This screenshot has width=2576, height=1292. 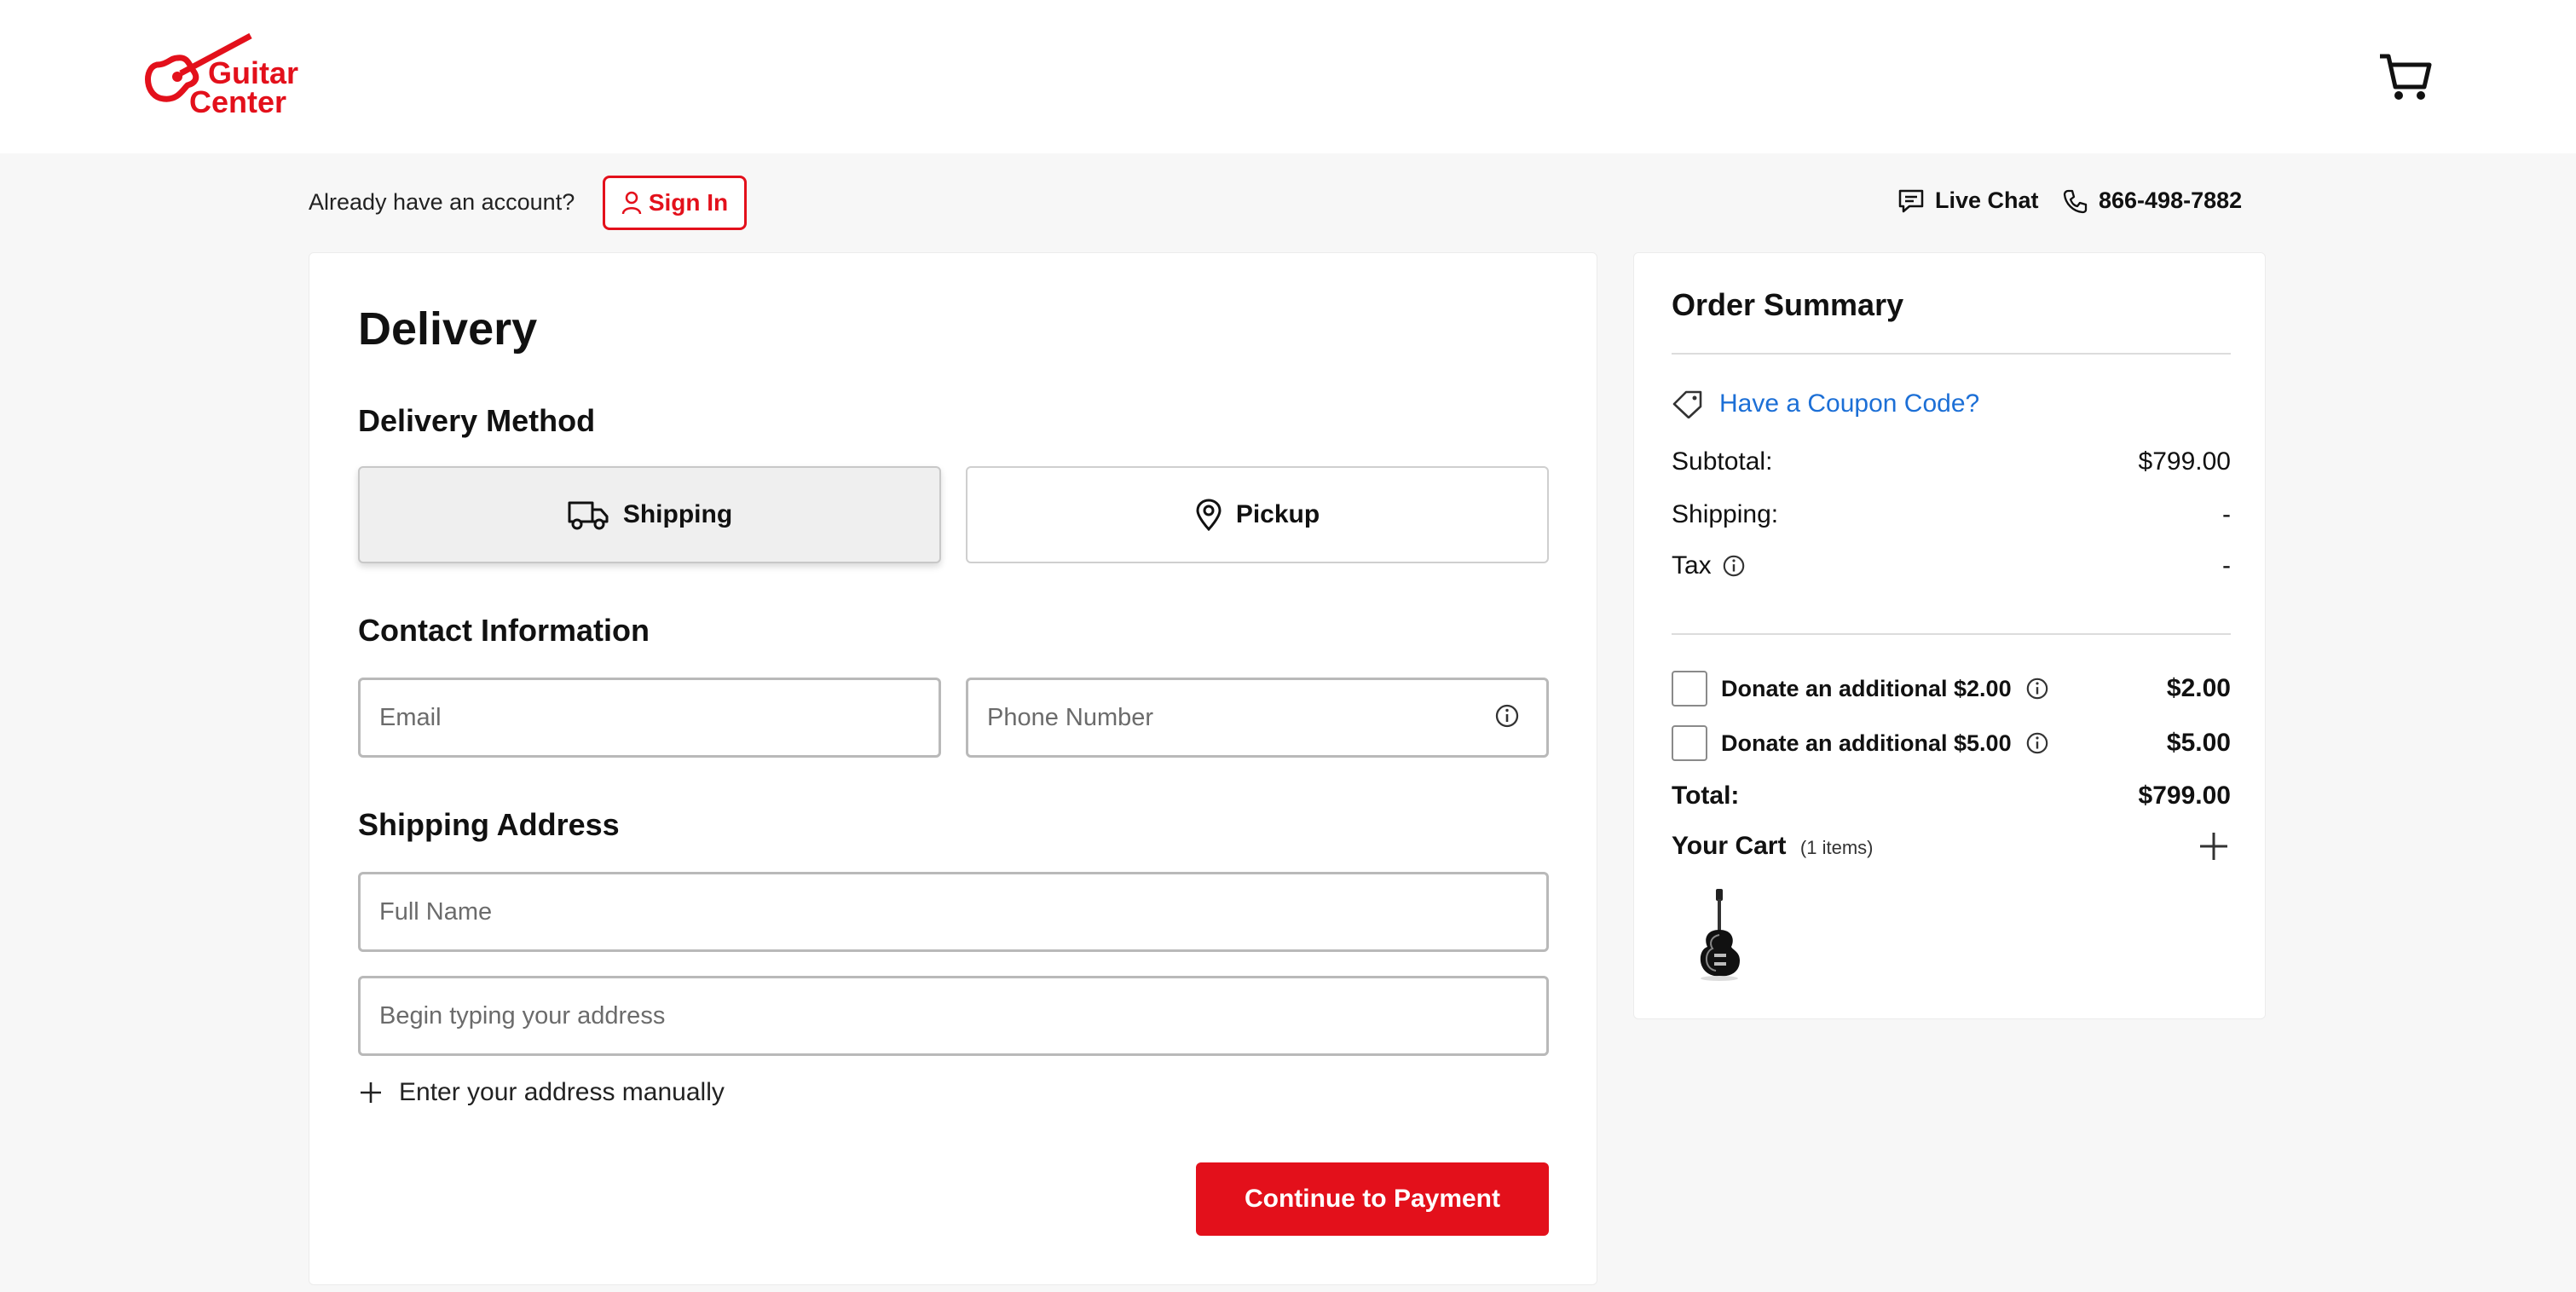 What do you see at coordinates (2226, 514) in the screenshot?
I see `shipping-cost-value: -` at bounding box center [2226, 514].